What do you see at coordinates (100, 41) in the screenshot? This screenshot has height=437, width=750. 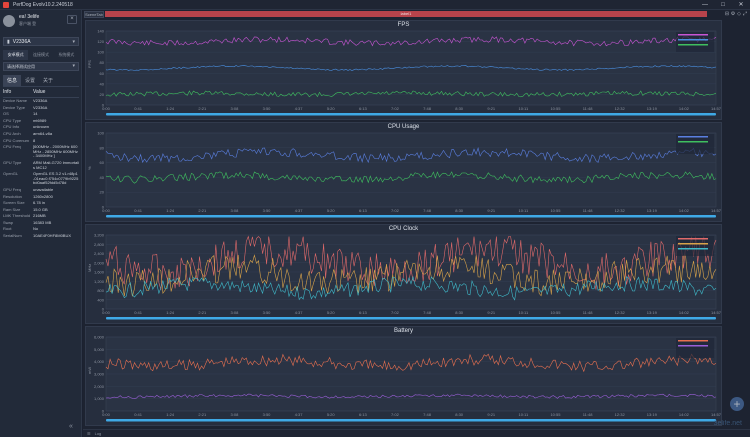 I see `y-tick-label: 120` at bounding box center [100, 41].